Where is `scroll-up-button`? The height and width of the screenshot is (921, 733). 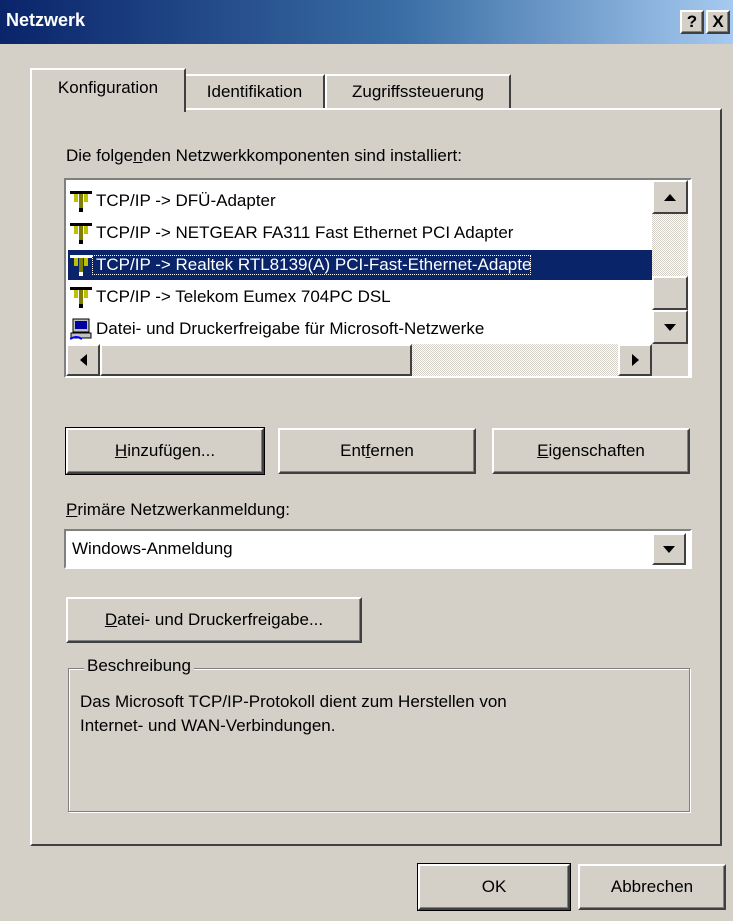 scroll-up-button is located at coordinates (670, 197).